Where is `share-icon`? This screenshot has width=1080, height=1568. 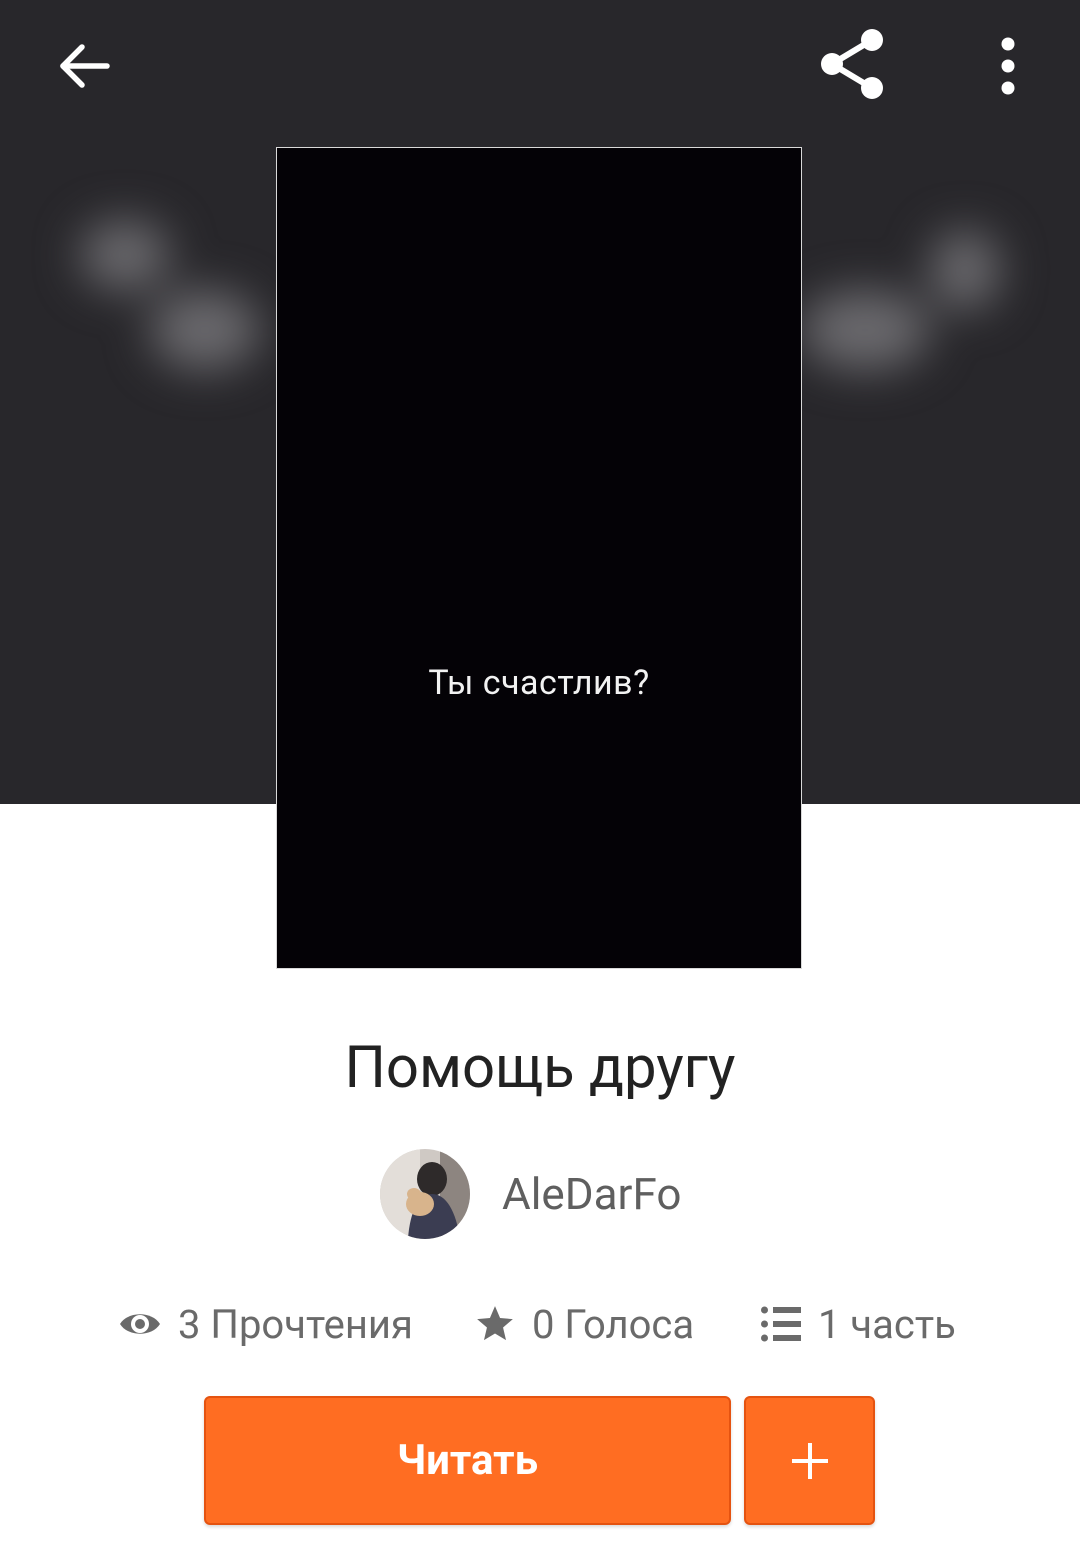
share-icon is located at coordinates (852, 64).